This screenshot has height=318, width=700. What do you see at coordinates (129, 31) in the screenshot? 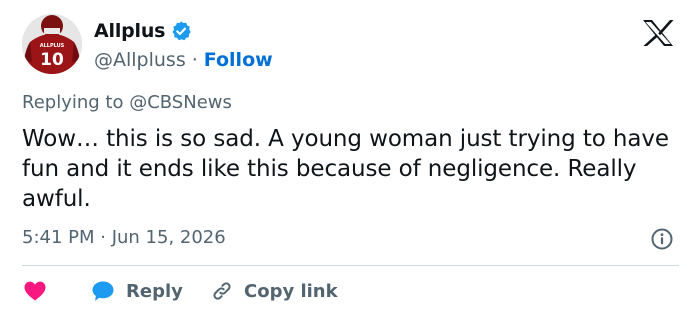
I see `author-display-name: Allplus` at bounding box center [129, 31].